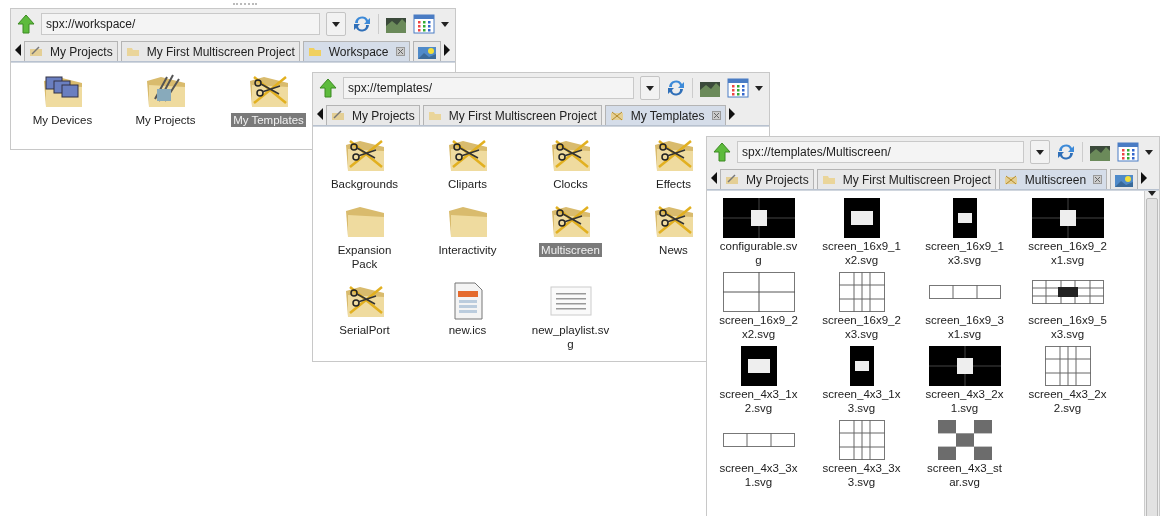 The width and height of the screenshot is (1160, 516). I want to click on file-name: My Templates, so click(268, 120).